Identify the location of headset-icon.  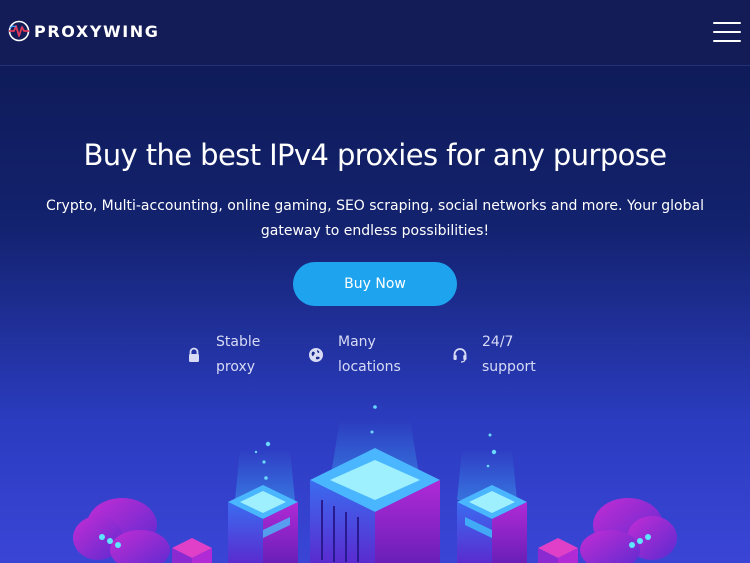
(460, 355).